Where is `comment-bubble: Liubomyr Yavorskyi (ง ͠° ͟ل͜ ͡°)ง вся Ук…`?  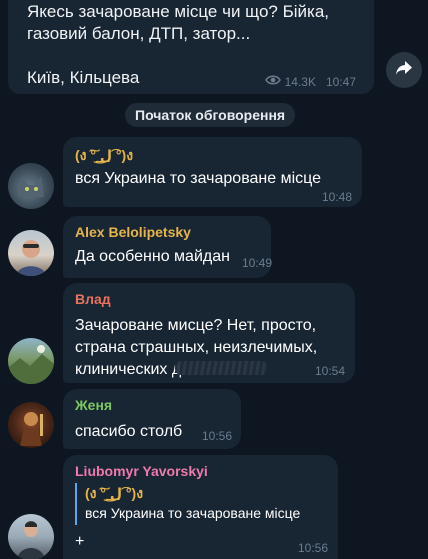 comment-bubble: Liubomyr Yavorskyi (ง ͠° ͟ل͜ ͡°)ง вся Ук… is located at coordinates (200, 507).